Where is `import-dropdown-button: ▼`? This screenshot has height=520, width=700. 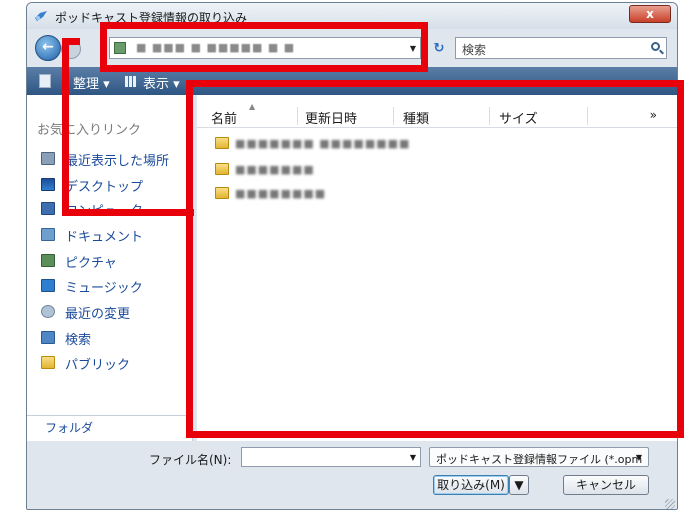
import-dropdown-button: ▼ is located at coordinates (519, 485).